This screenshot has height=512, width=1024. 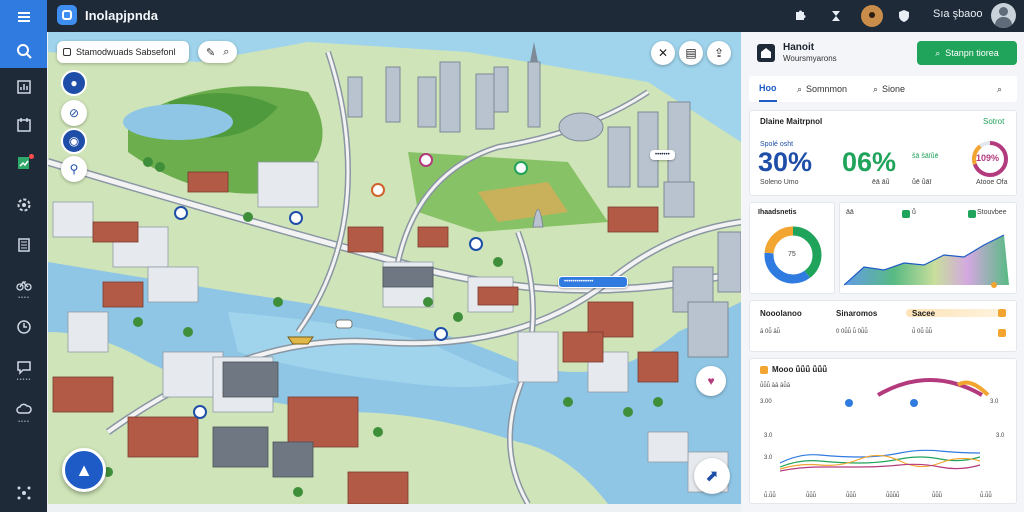 I want to click on map-print-button: ▤, so click(x=691, y=53).